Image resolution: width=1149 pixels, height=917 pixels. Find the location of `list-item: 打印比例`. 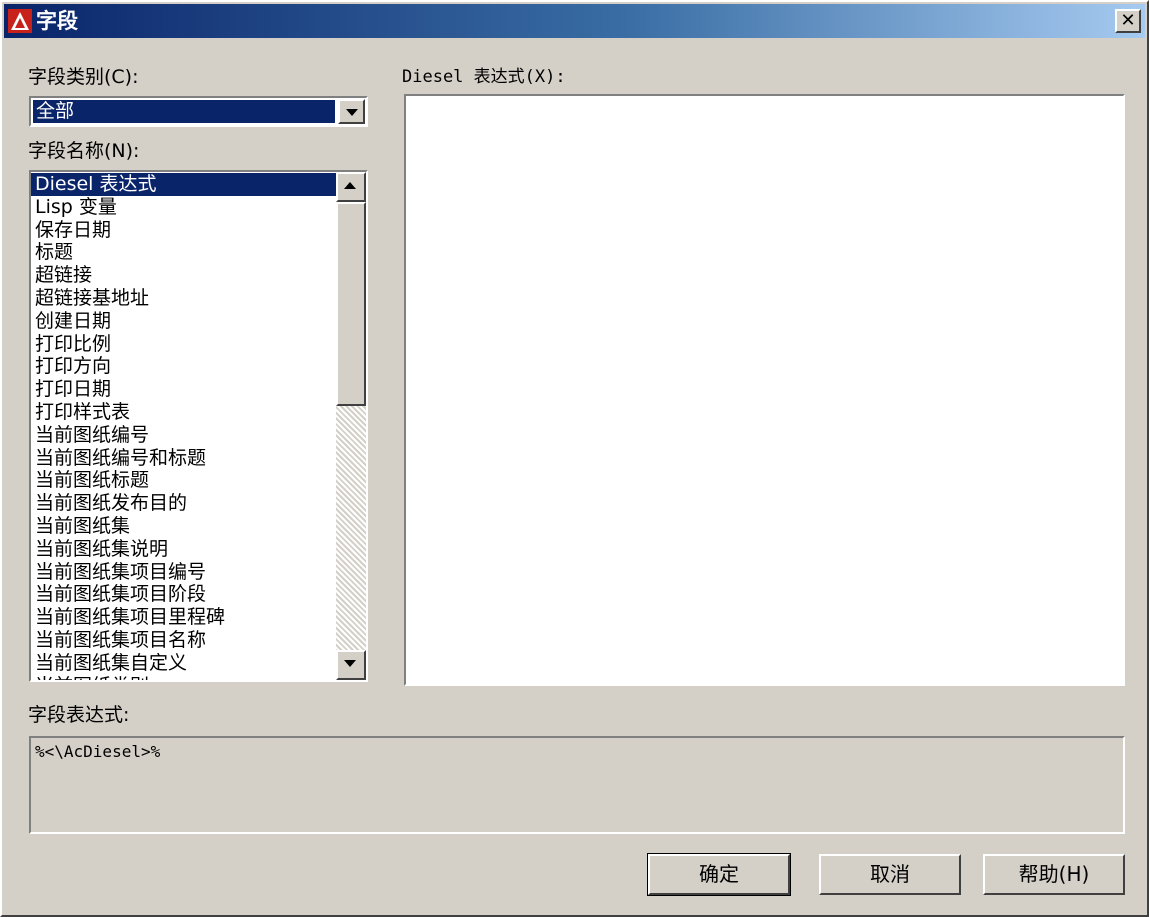

list-item: 打印比例 is located at coordinates (183, 344).